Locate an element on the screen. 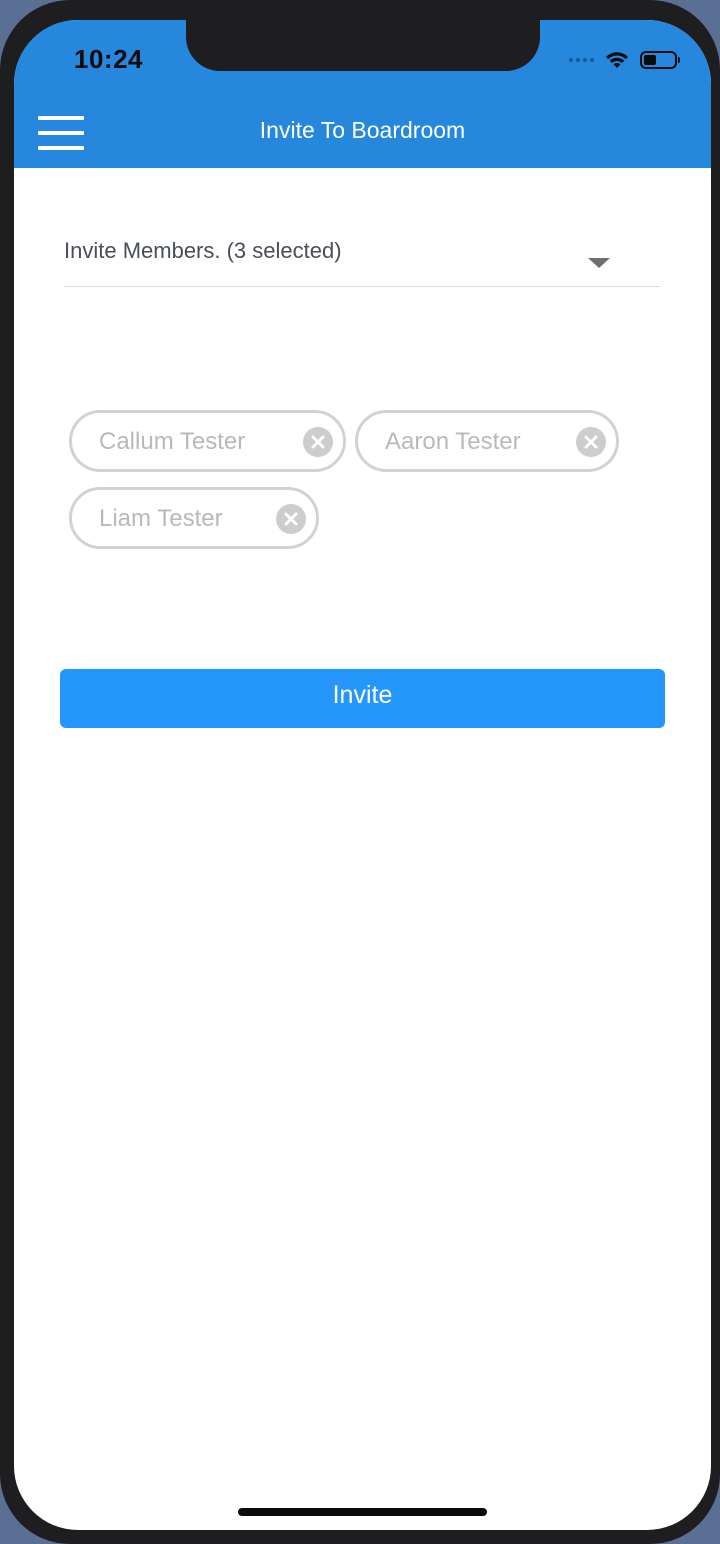  status-time: 10:24 is located at coordinates (108, 59).